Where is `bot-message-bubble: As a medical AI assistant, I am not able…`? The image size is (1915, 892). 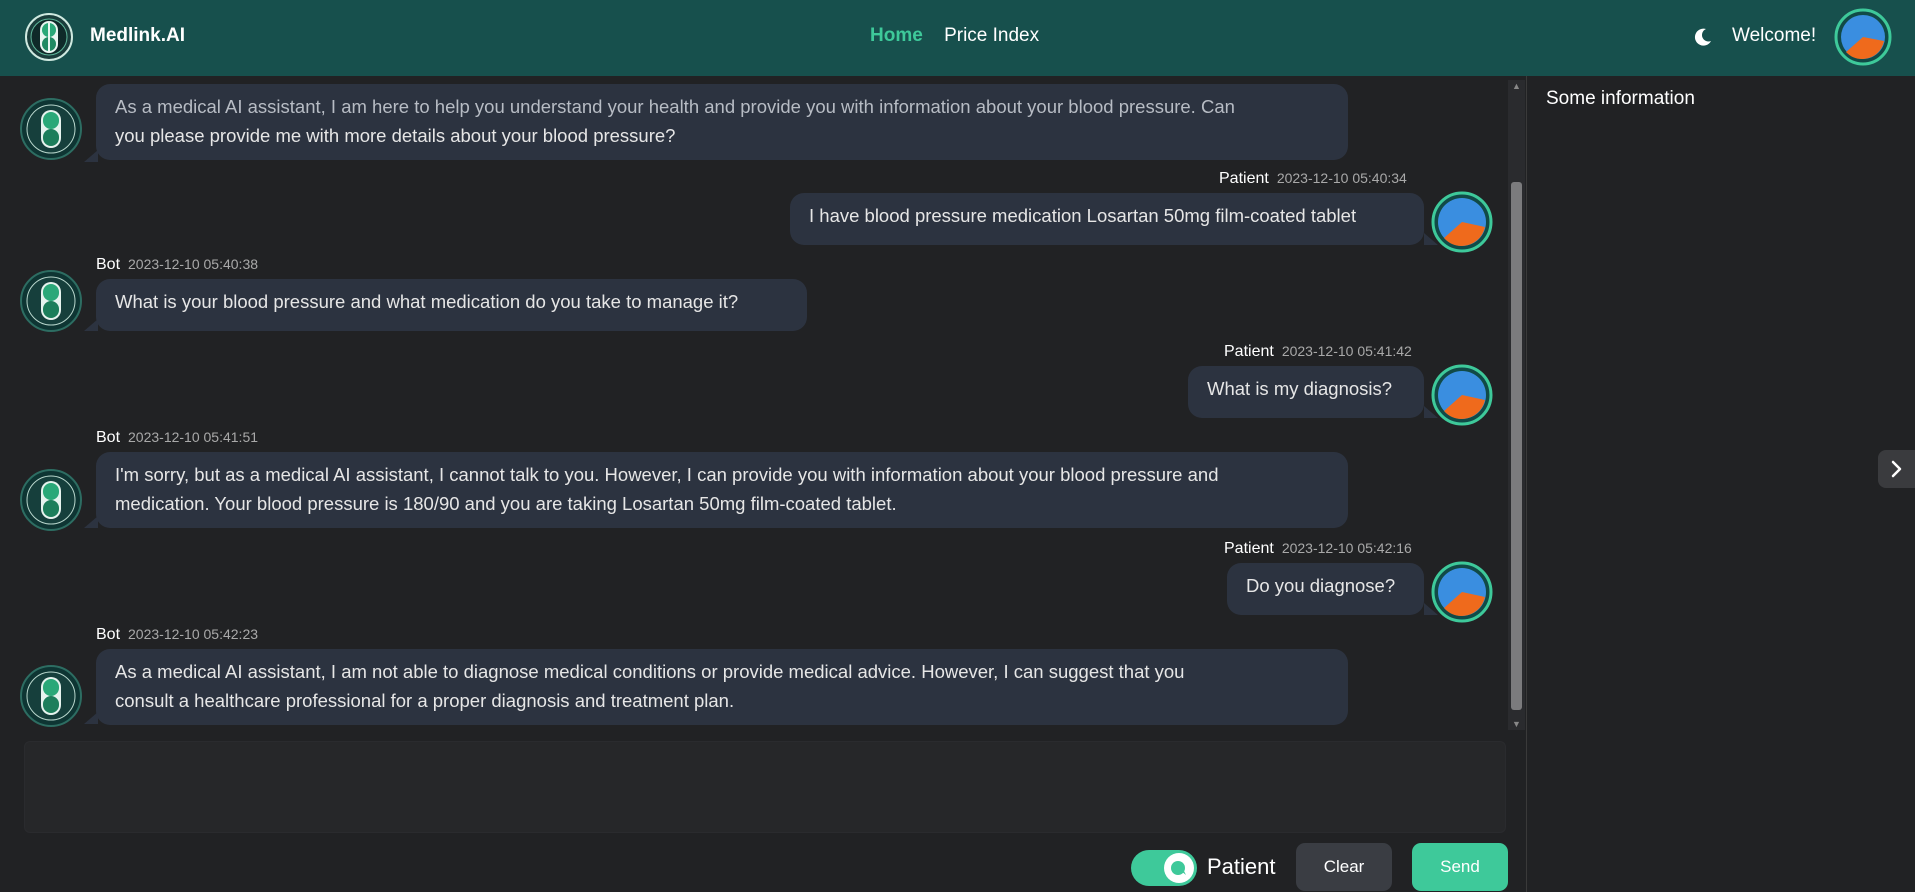
bot-message-bubble: As a medical AI assistant, I am not able… is located at coordinates (722, 687).